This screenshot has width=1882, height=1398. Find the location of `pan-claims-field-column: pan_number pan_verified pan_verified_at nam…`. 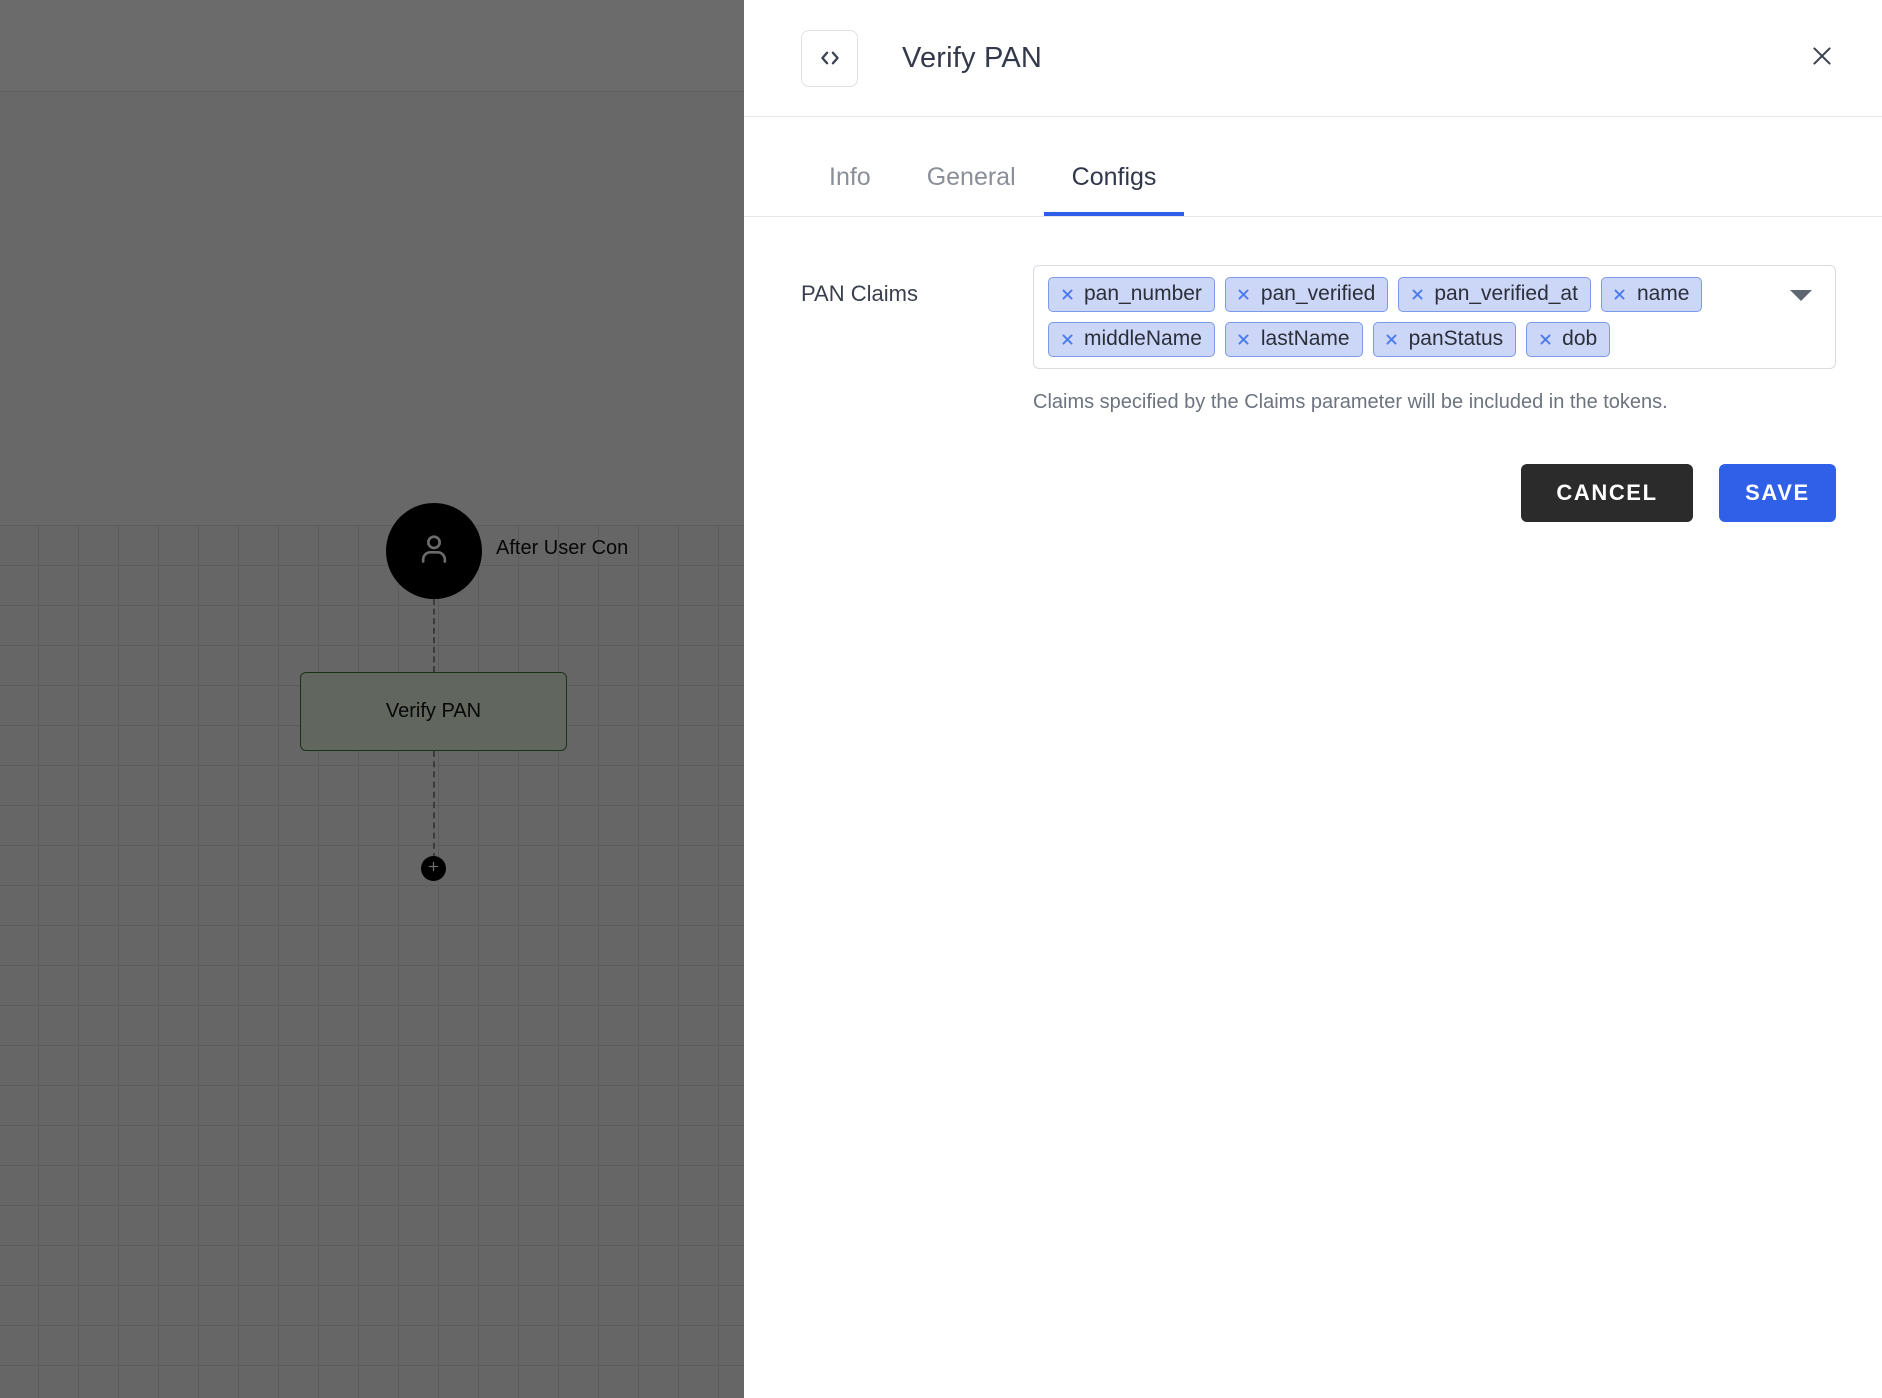

pan-claims-field-column: pan_number pan_verified pan_verified_at nam… is located at coordinates (1434, 339).